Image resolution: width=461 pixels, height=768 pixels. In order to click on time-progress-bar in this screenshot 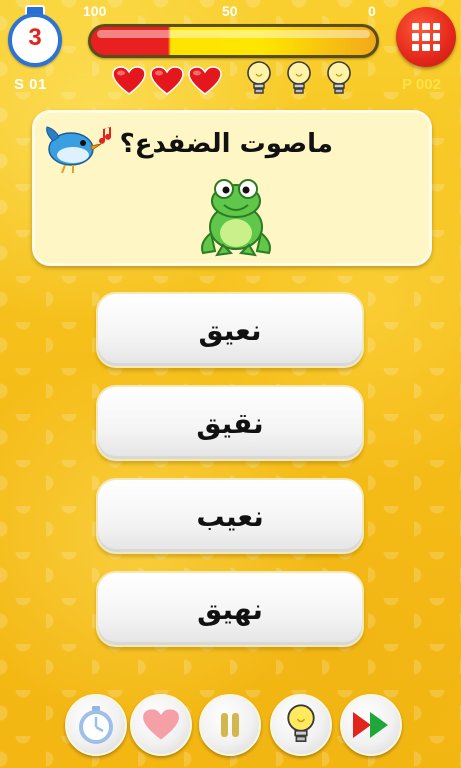, I will do `click(233, 41)`.